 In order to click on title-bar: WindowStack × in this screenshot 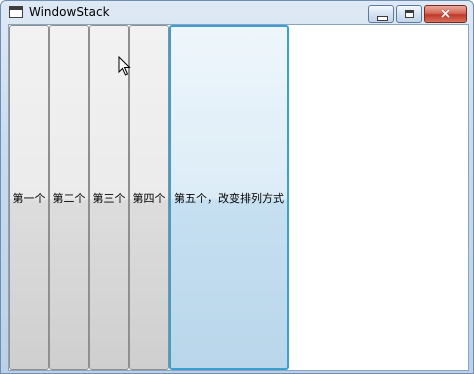, I will do `click(237, 13)`.